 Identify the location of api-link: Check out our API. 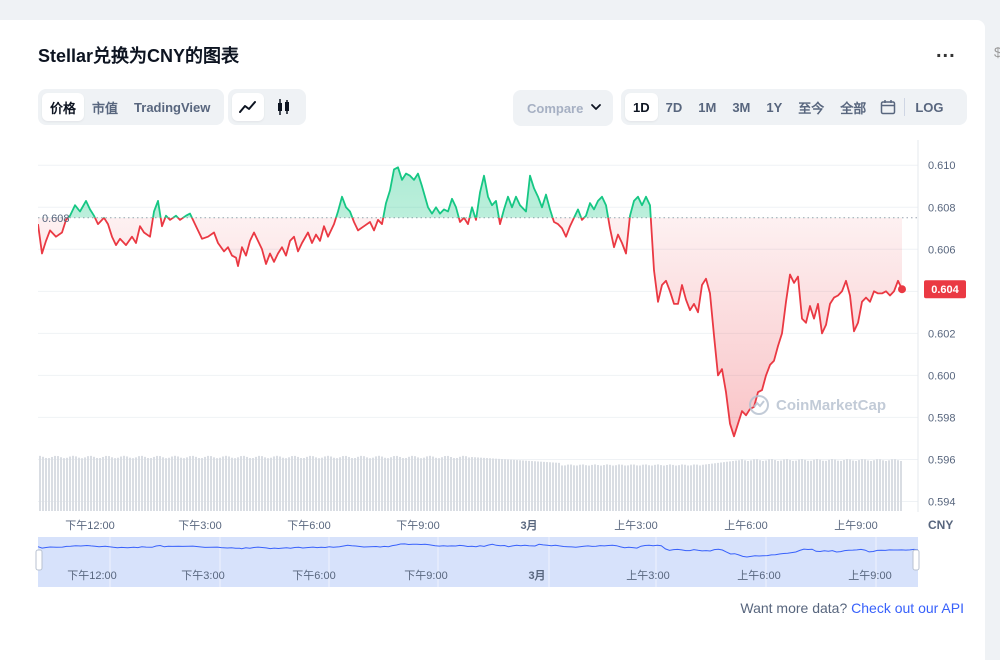
(907, 608).